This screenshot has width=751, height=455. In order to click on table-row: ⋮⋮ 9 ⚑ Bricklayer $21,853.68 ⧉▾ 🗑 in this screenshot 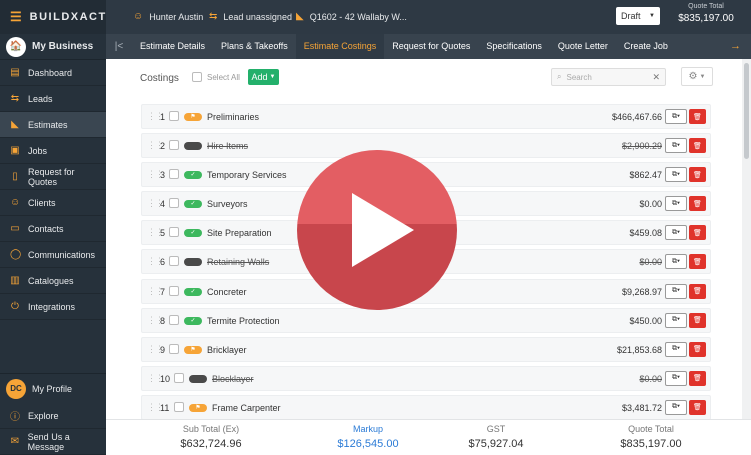, I will do `click(426, 349)`.